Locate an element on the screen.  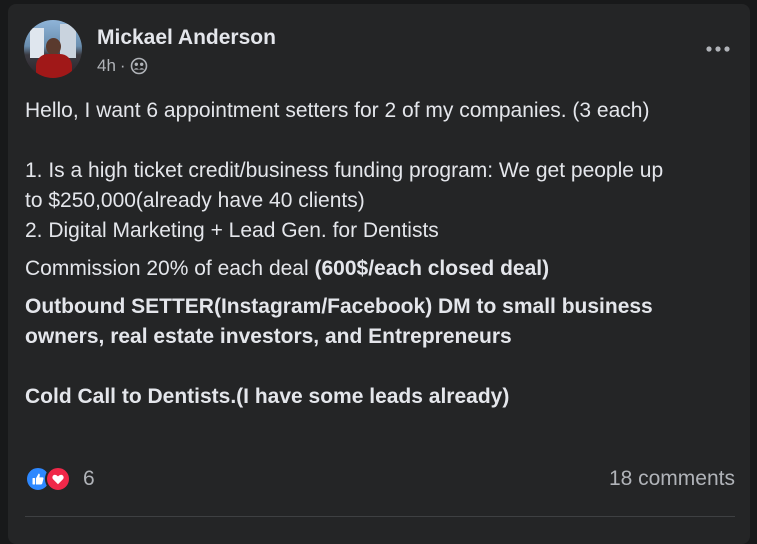
post-time: 4h is located at coordinates (106, 66).